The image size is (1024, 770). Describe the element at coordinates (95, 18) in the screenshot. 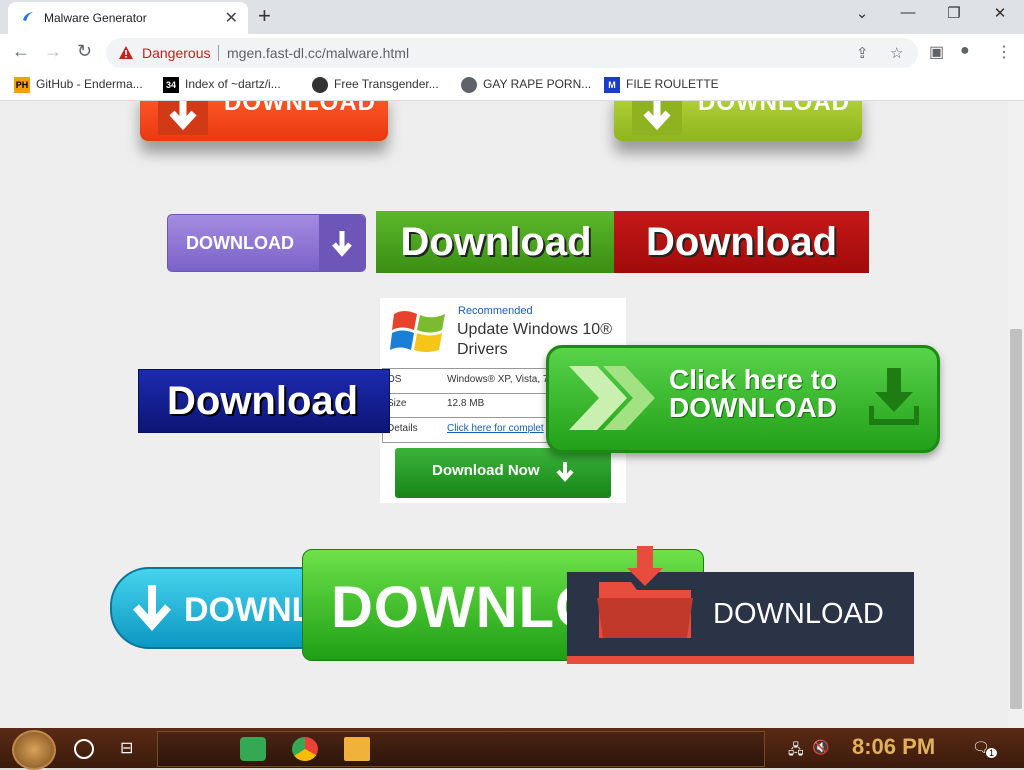

I see `tab-title: Malware Generator` at that location.